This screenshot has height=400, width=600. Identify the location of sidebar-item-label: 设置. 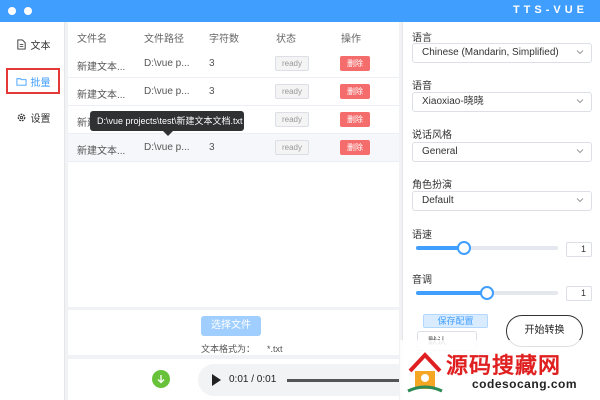
(40, 119).